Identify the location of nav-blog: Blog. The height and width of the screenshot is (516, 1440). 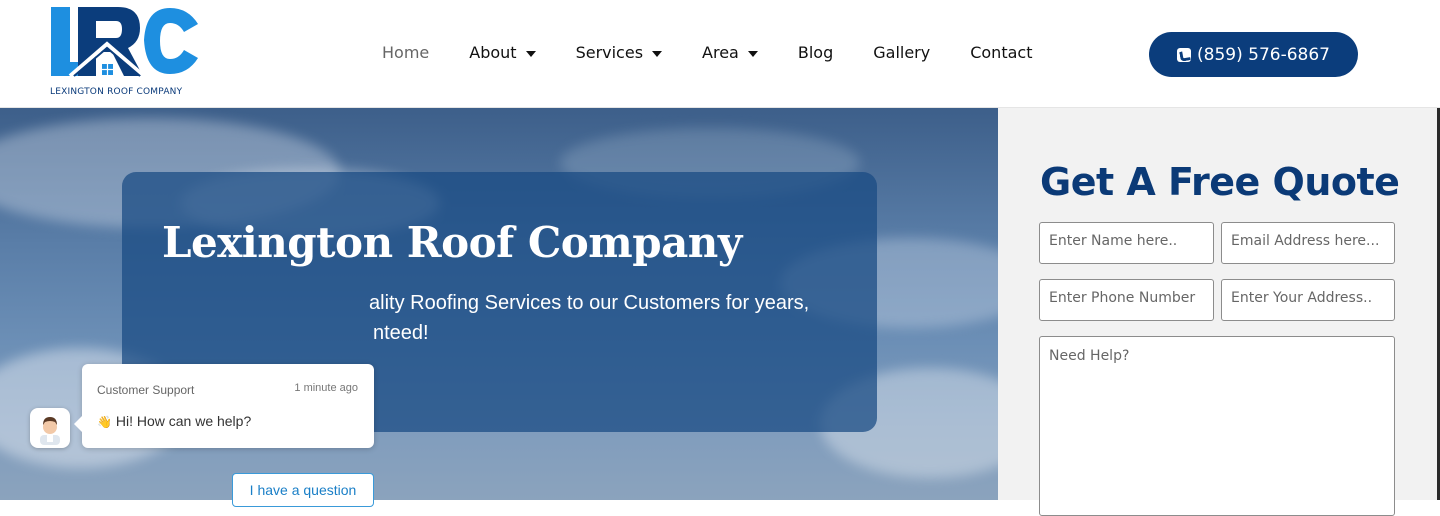
(815, 52).